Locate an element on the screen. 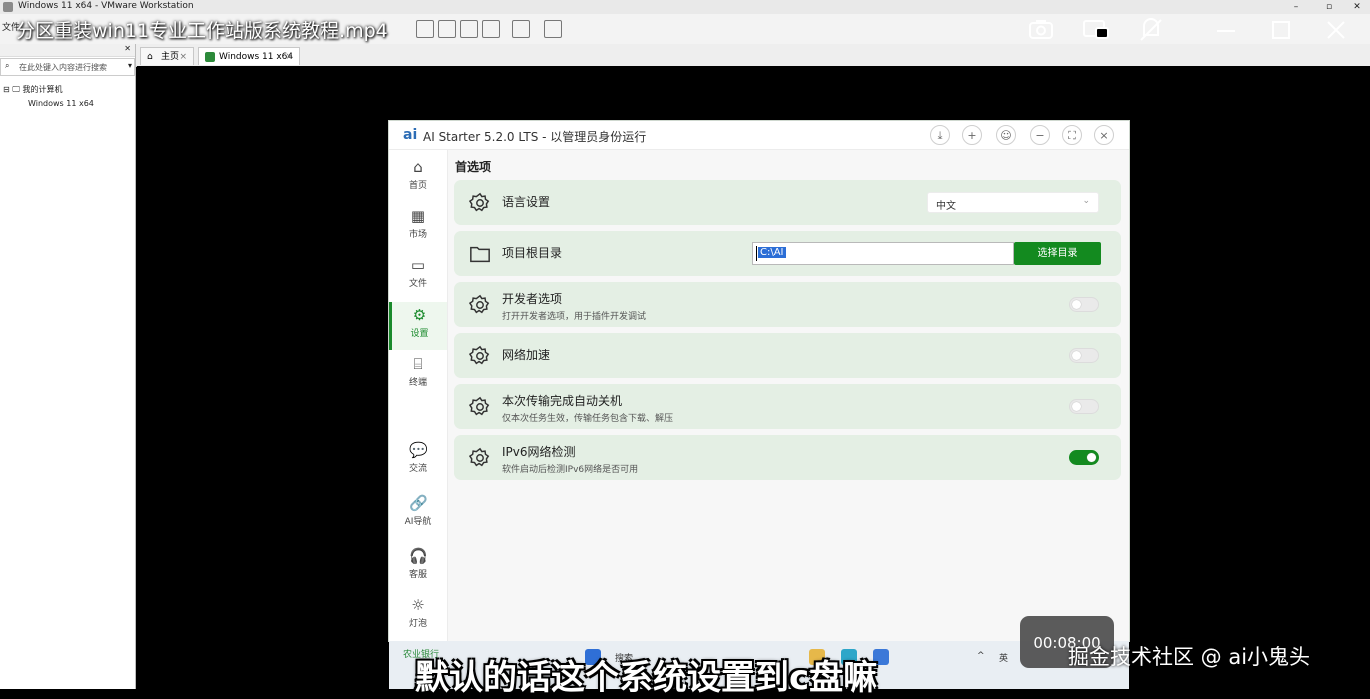 The height and width of the screenshot is (699, 1370). app-logo: ai is located at coordinates (410, 135).